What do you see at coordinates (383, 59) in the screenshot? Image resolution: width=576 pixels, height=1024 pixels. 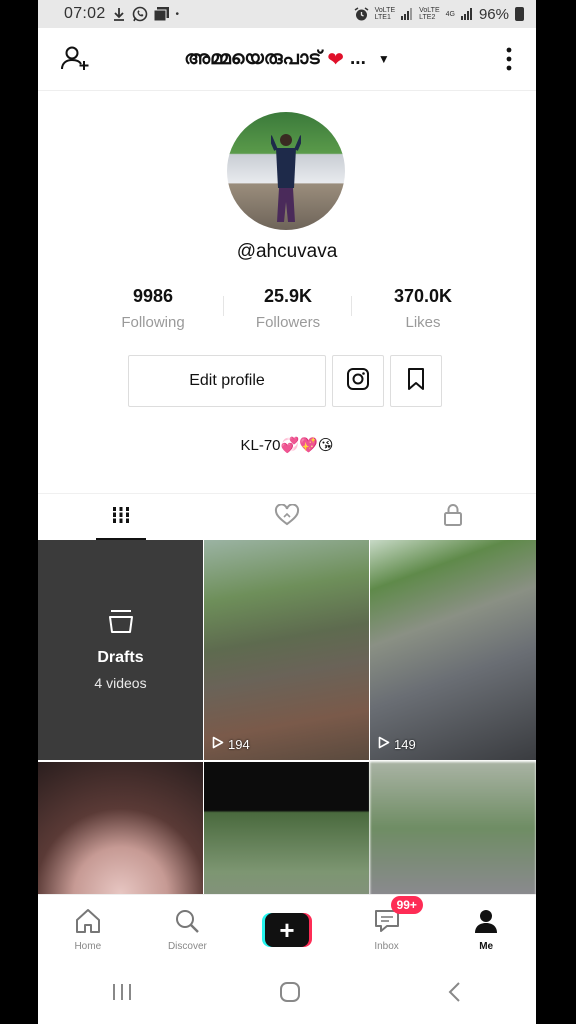 I see `caret-down-icon: ▼` at bounding box center [383, 59].